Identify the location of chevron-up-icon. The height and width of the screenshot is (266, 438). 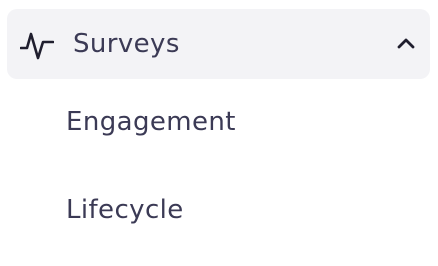
(406, 43).